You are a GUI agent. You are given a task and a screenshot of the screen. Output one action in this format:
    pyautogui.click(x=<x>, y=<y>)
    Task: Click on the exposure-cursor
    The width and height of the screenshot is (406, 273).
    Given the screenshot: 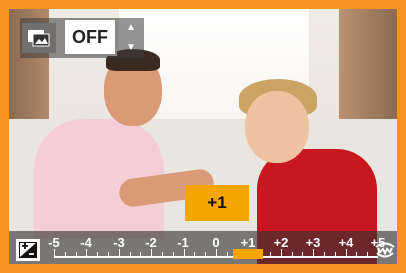 What is the action you would take?
    pyautogui.click(x=248, y=254)
    